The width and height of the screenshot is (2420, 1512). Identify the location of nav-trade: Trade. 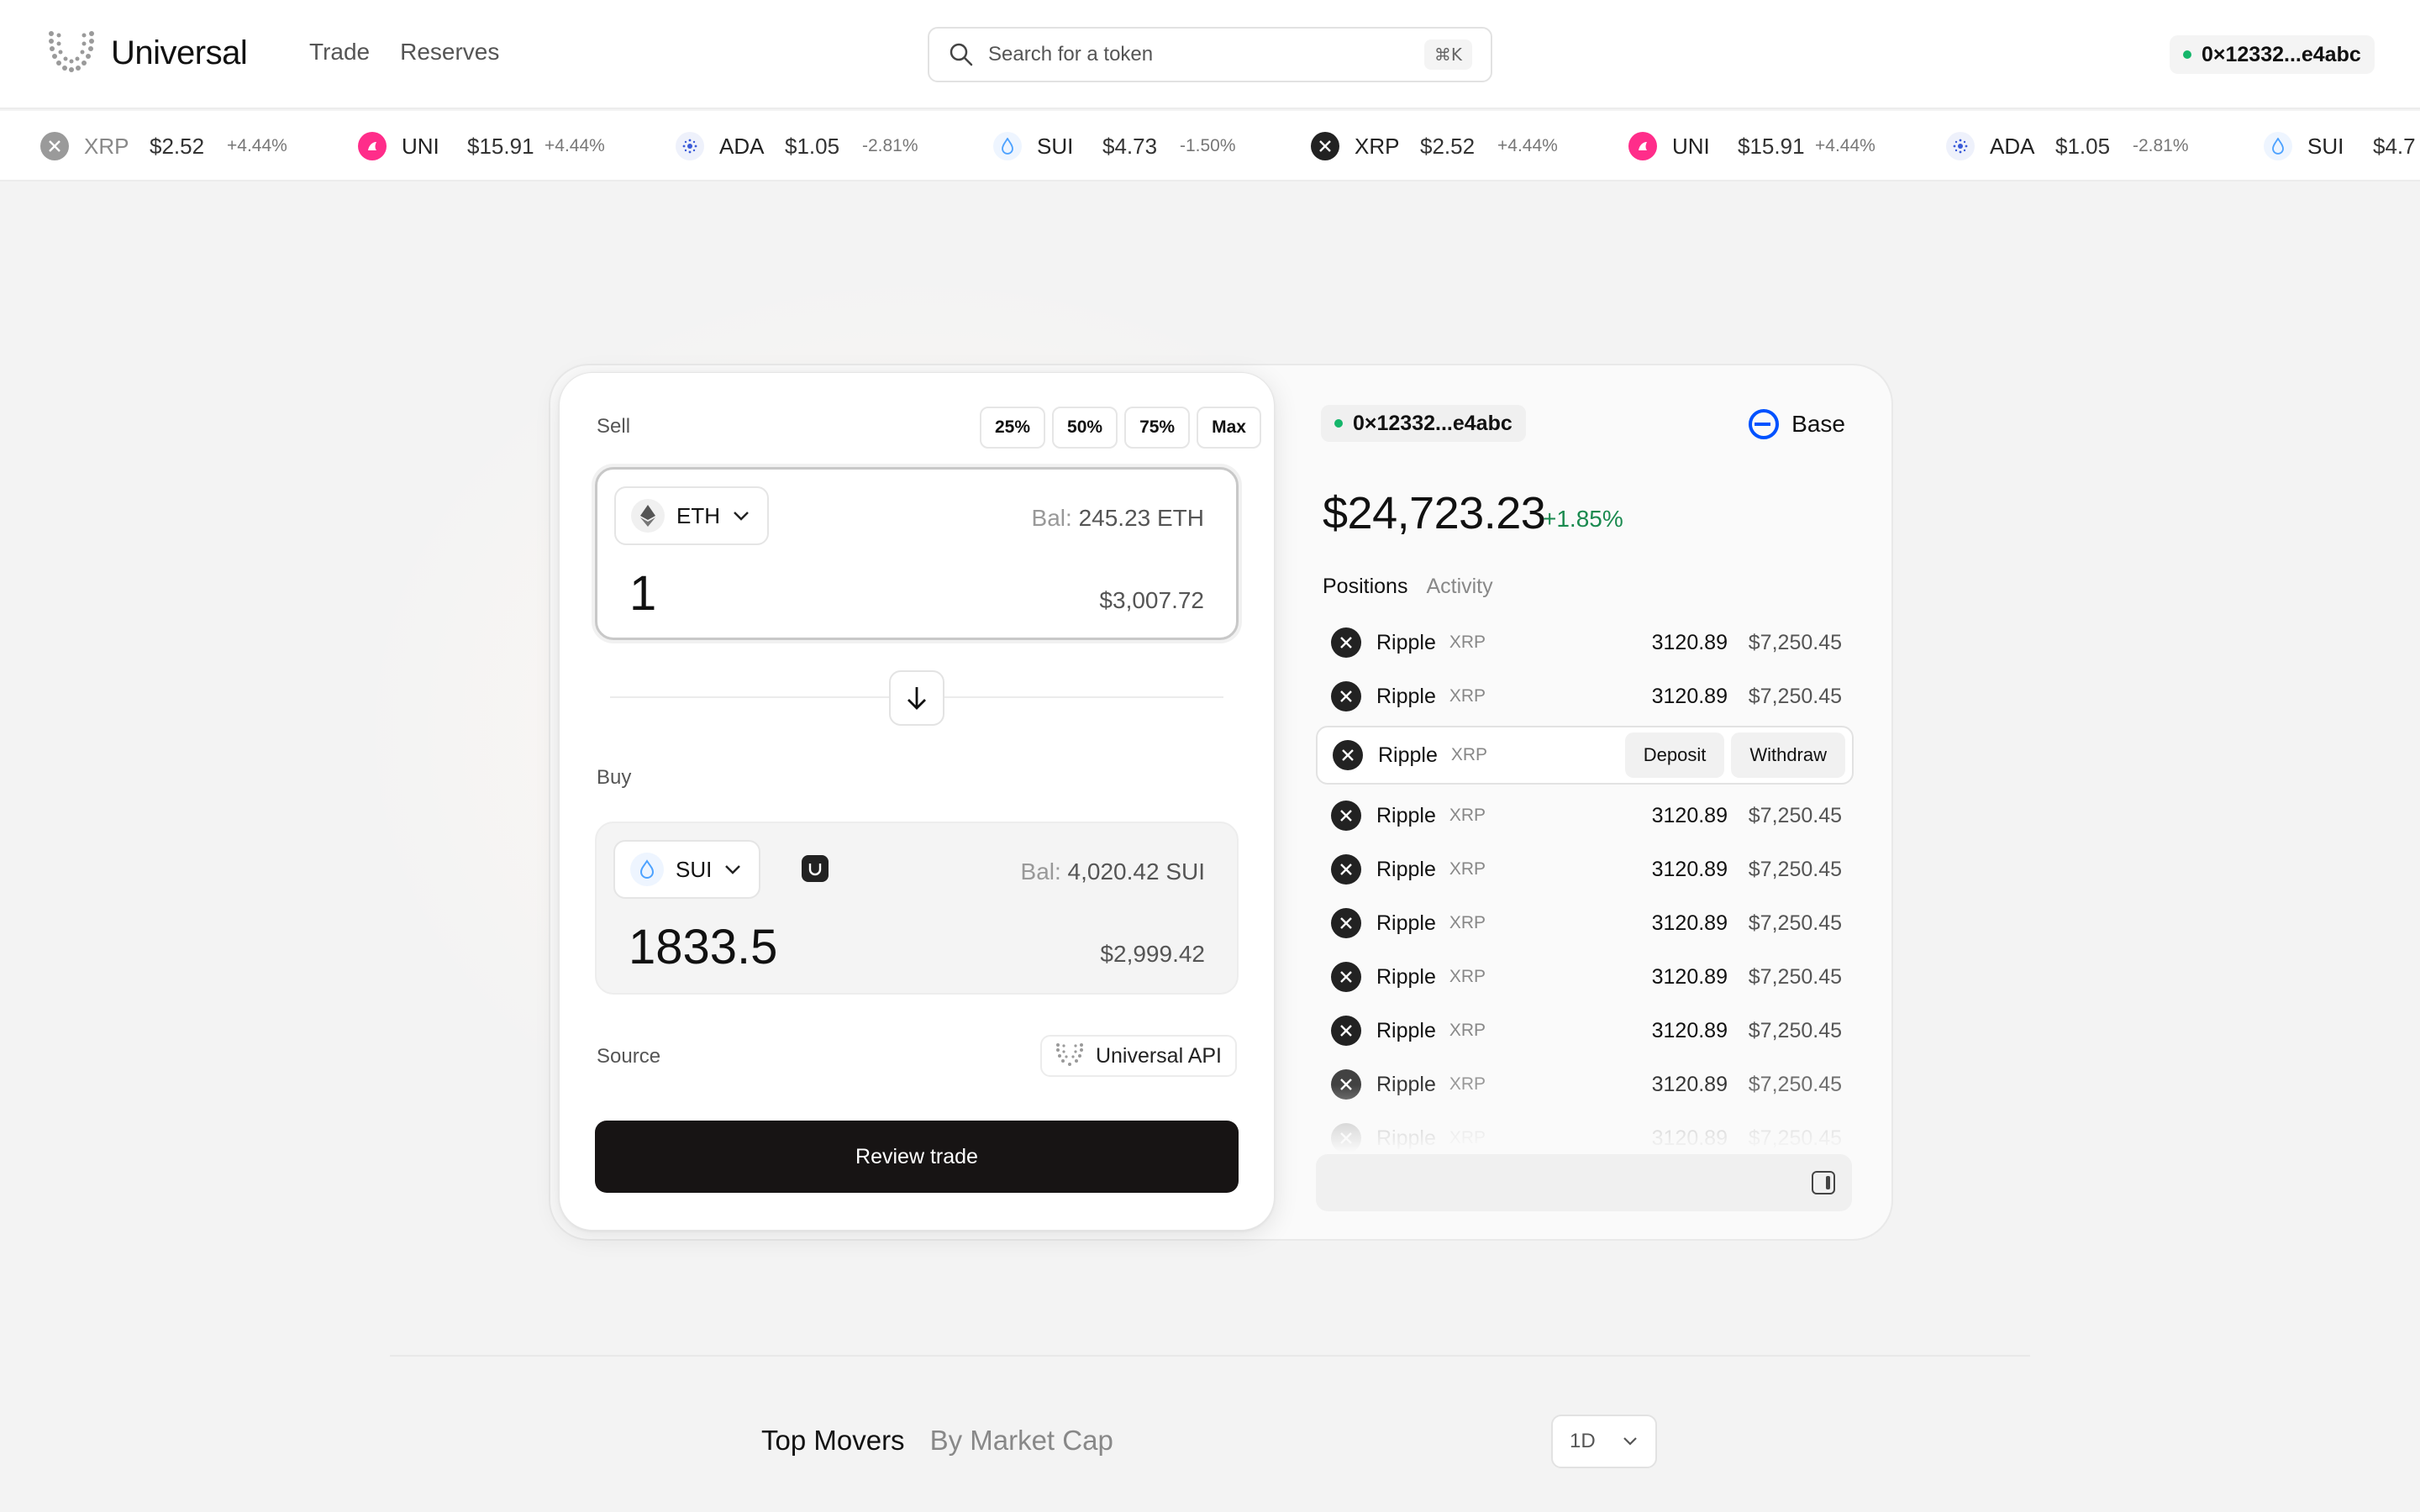
(339, 52).